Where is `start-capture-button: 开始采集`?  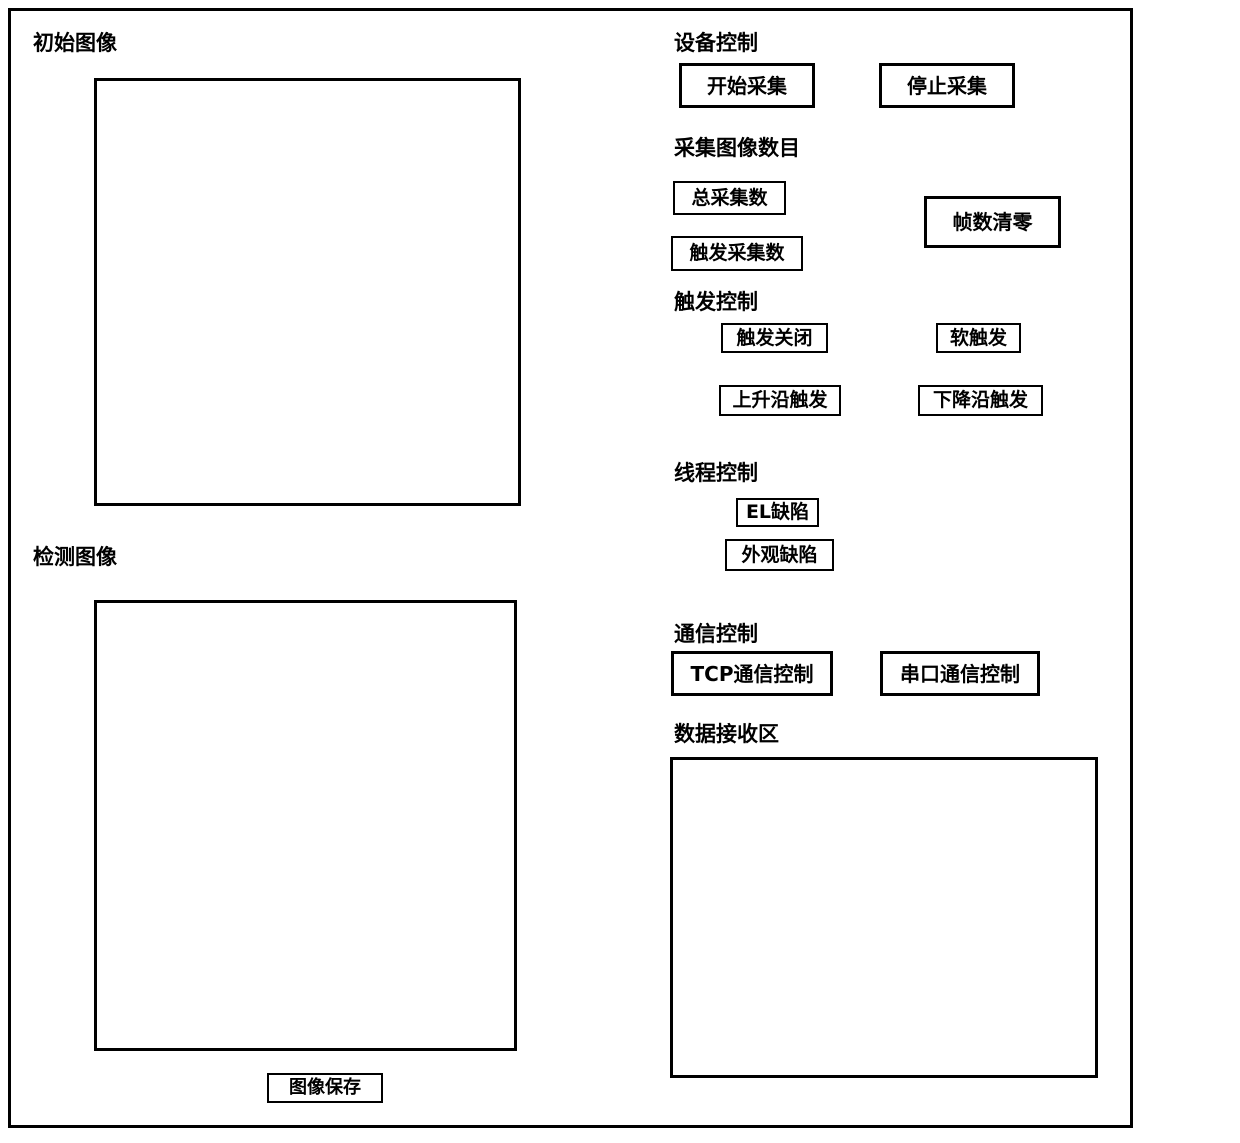
start-capture-button: 开始采集 is located at coordinates (747, 85).